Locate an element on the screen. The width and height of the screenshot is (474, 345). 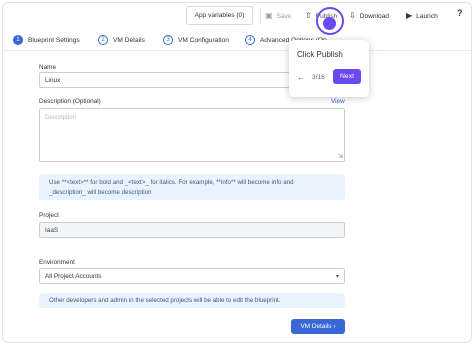
environment-value: All Project Accounts is located at coordinates (73, 276).